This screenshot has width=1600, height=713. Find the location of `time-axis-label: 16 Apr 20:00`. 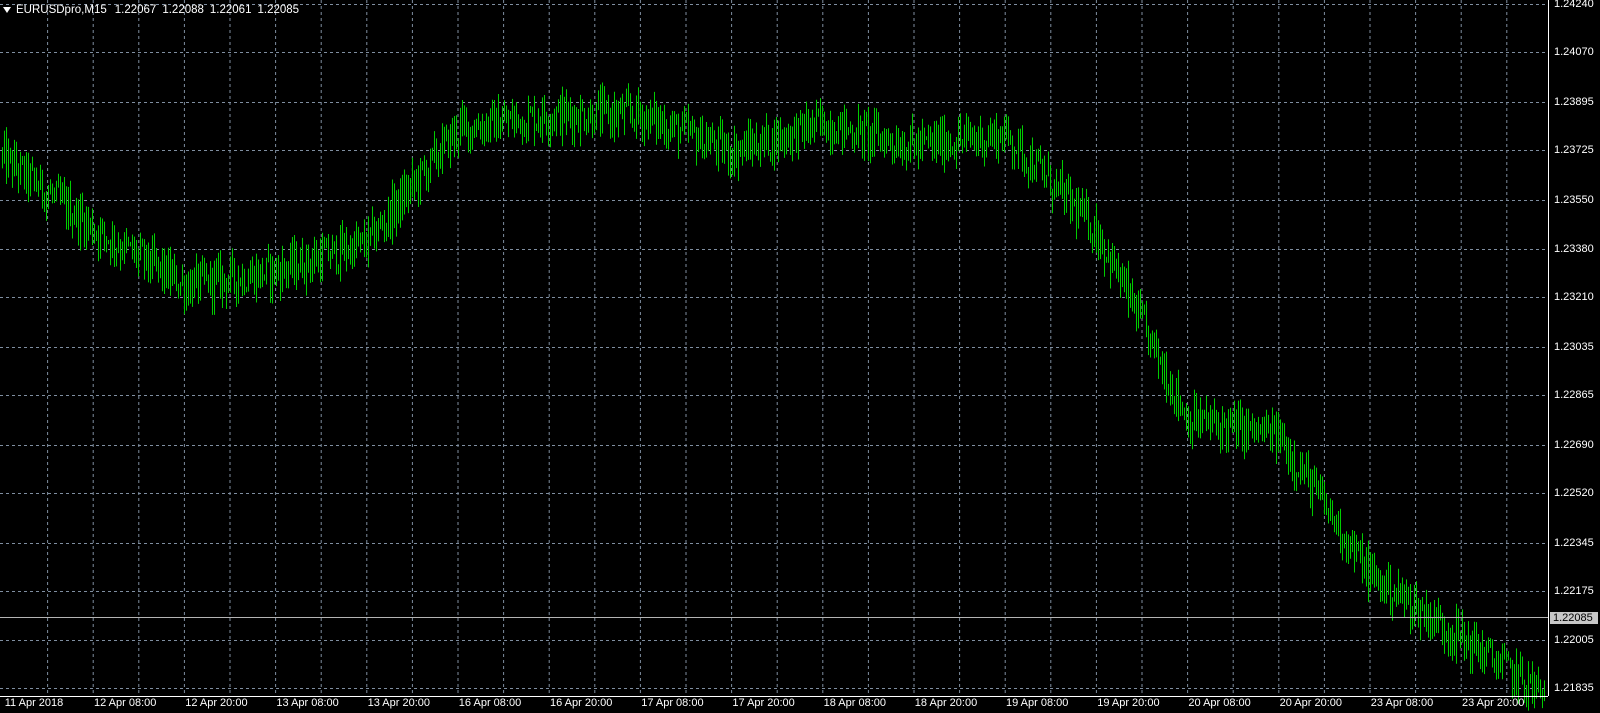

time-axis-label: 16 Apr 20:00 is located at coordinates (581, 703).